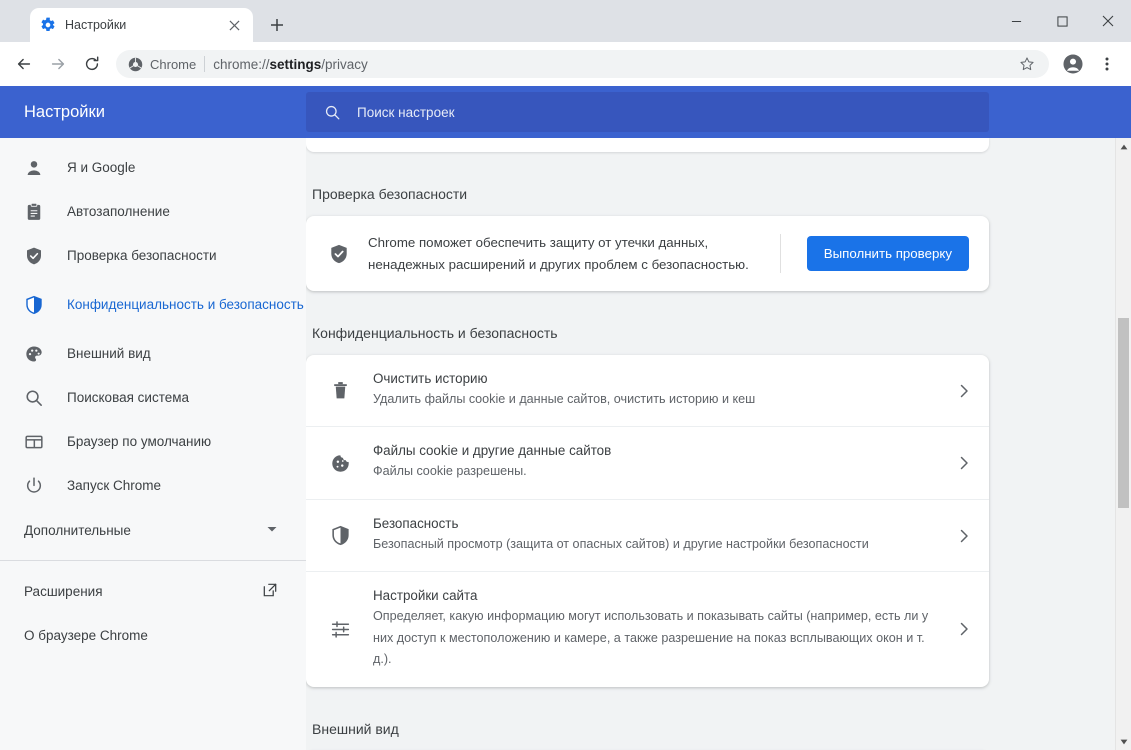 Image resolution: width=1131 pixels, height=750 pixels. I want to click on settings-header: Настройки Поиск настроек, so click(565, 112).